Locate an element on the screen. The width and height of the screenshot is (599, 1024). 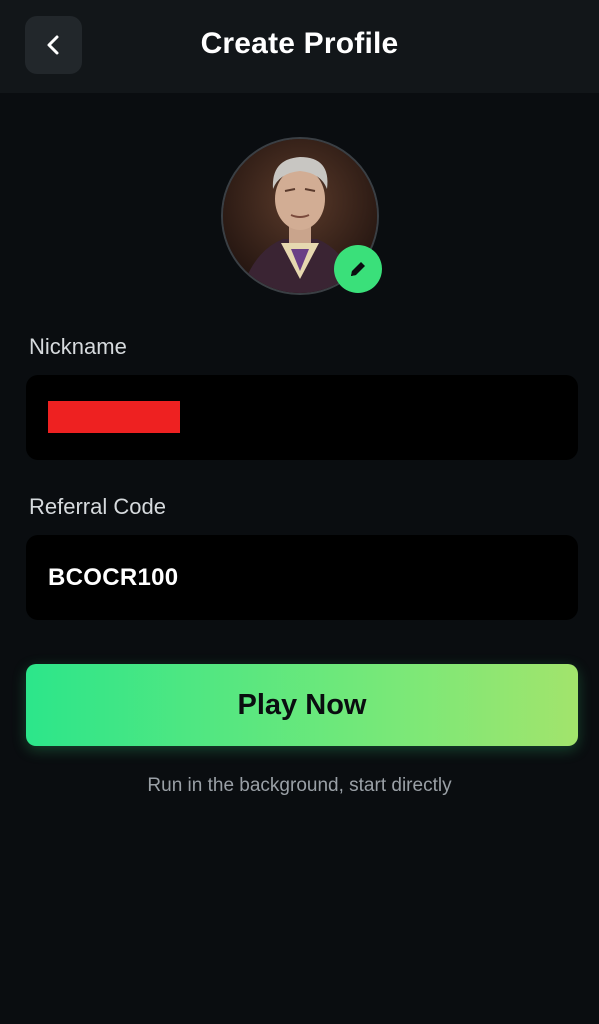
referral-code-value: BCOCR100 is located at coordinates (113, 577).